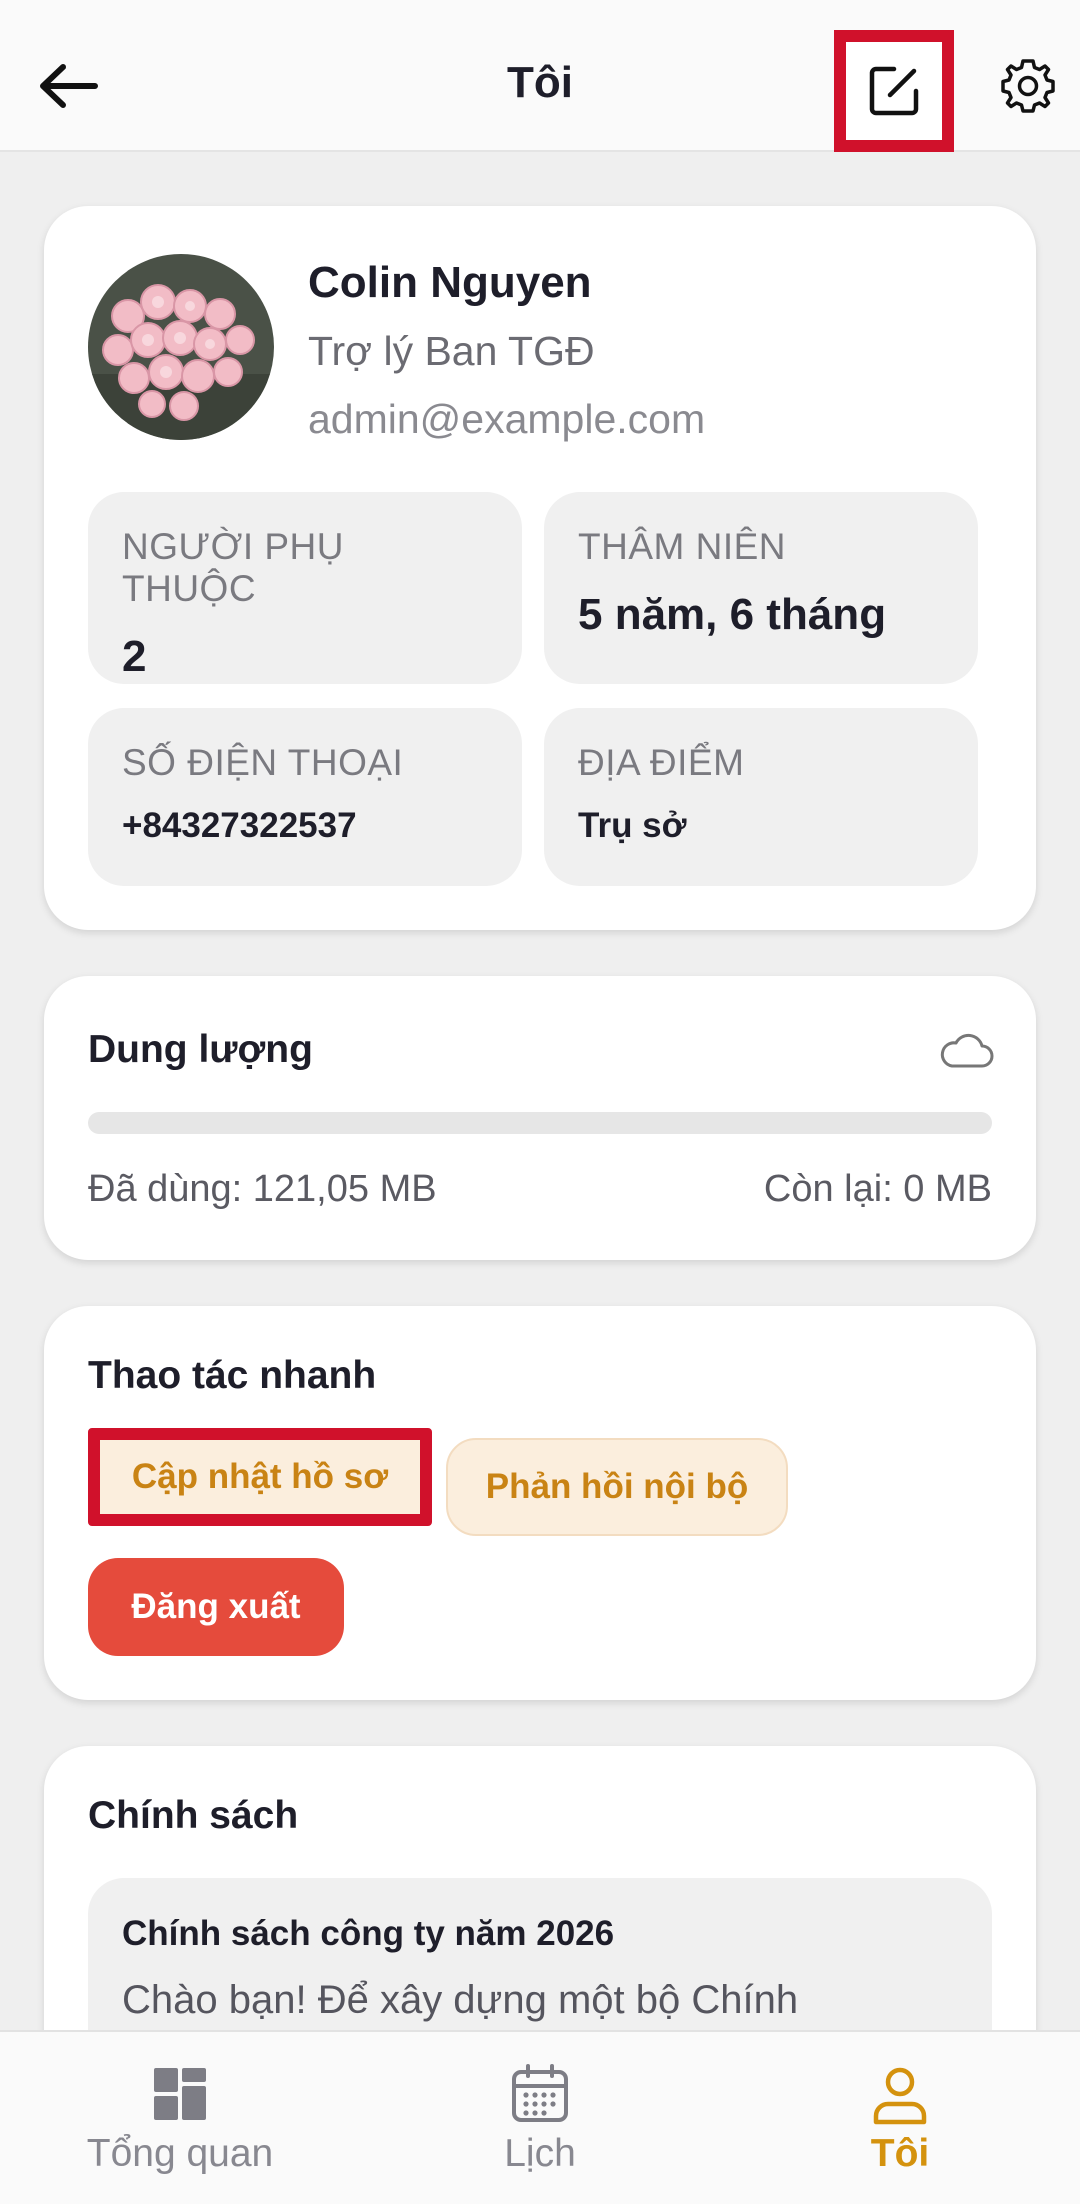 Image resolution: width=1080 pixels, height=2204 pixels. What do you see at coordinates (262, 1189) in the screenshot?
I see `storage-used: Đã dùng: 121,05 MB` at bounding box center [262, 1189].